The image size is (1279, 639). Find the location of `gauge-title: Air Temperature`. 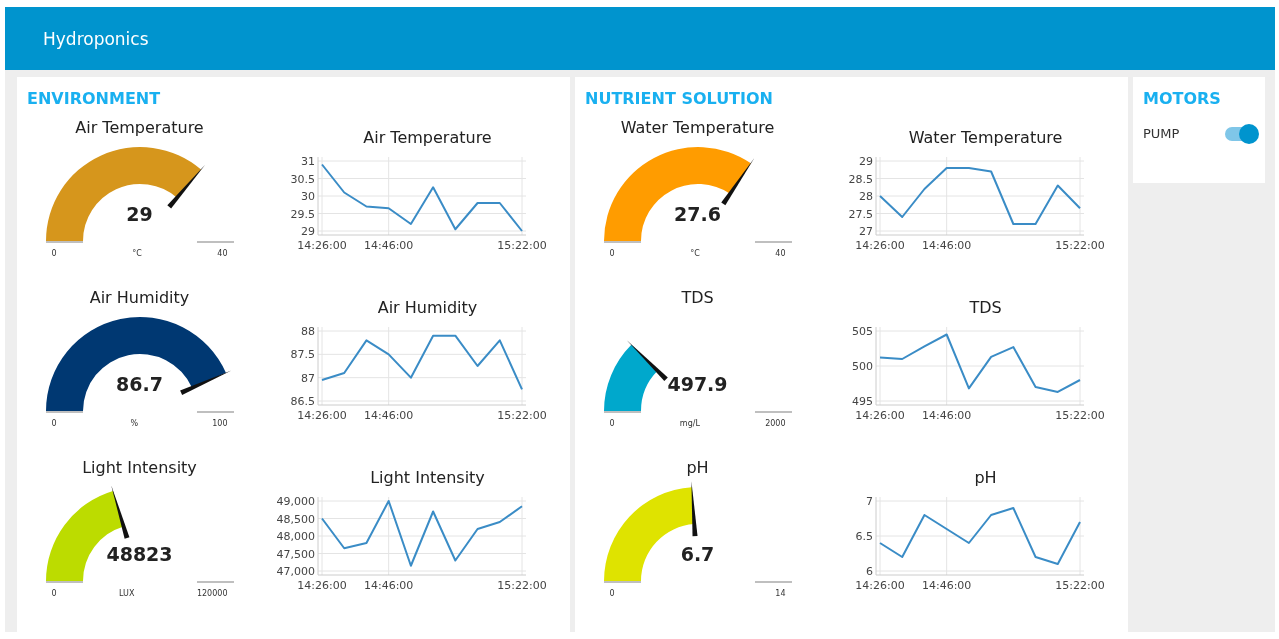

gauge-title: Air Temperature is located at coordinates (139, 127).